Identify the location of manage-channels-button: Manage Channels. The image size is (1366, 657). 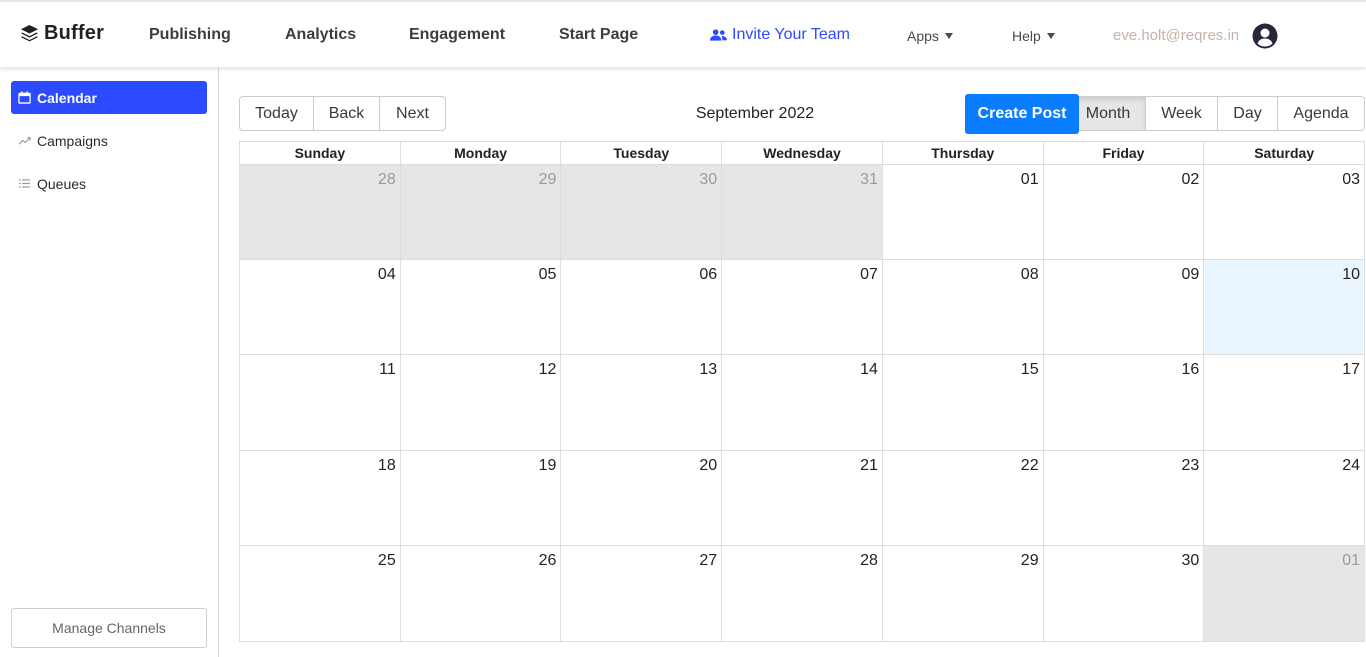
(109, 628).